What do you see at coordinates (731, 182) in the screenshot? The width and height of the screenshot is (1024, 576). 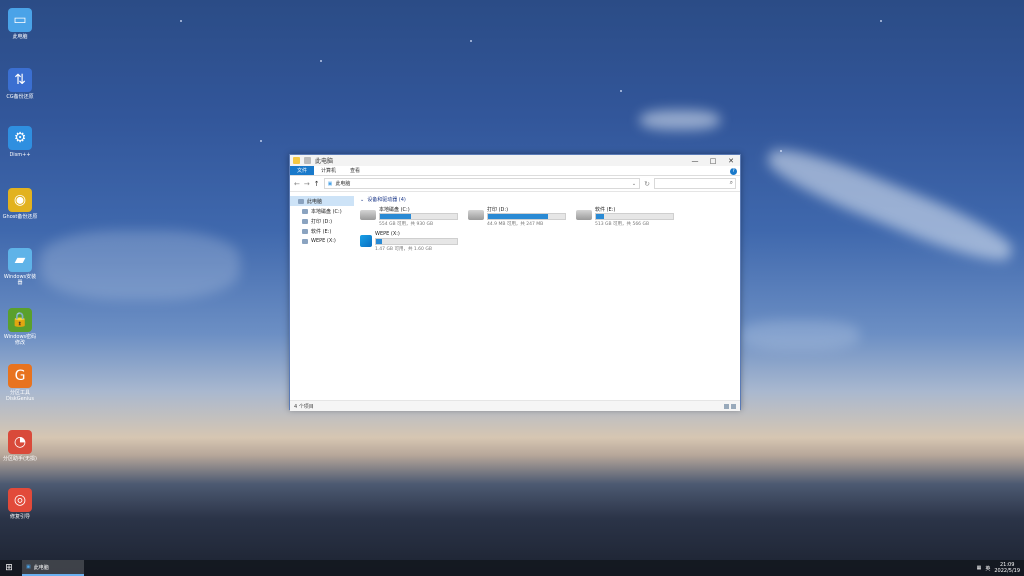 I see `search-icon: ⌕` at bounding box center [731, 182].